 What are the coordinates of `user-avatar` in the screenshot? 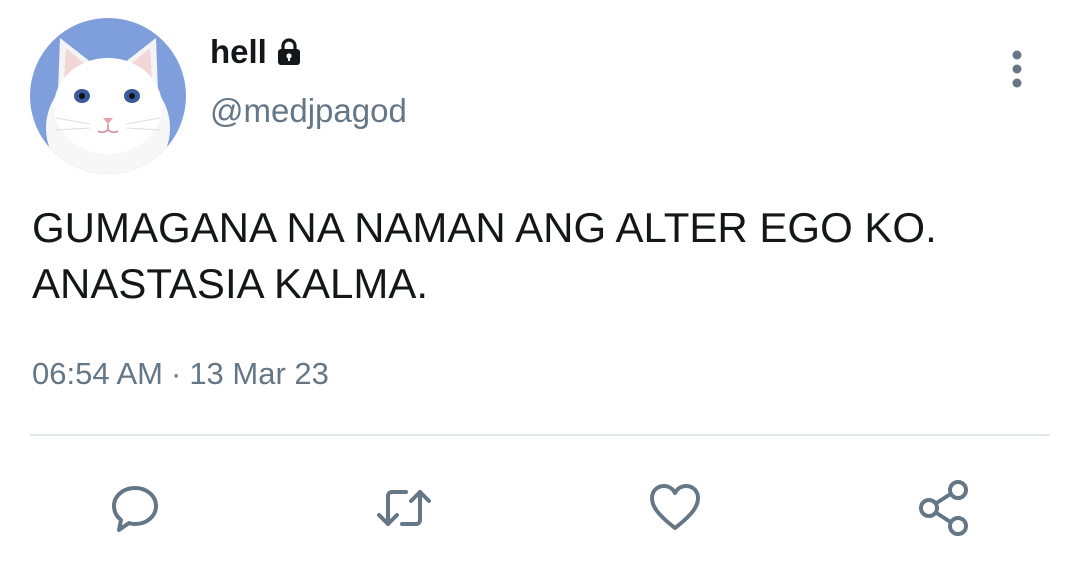 It's located at (108, 96).